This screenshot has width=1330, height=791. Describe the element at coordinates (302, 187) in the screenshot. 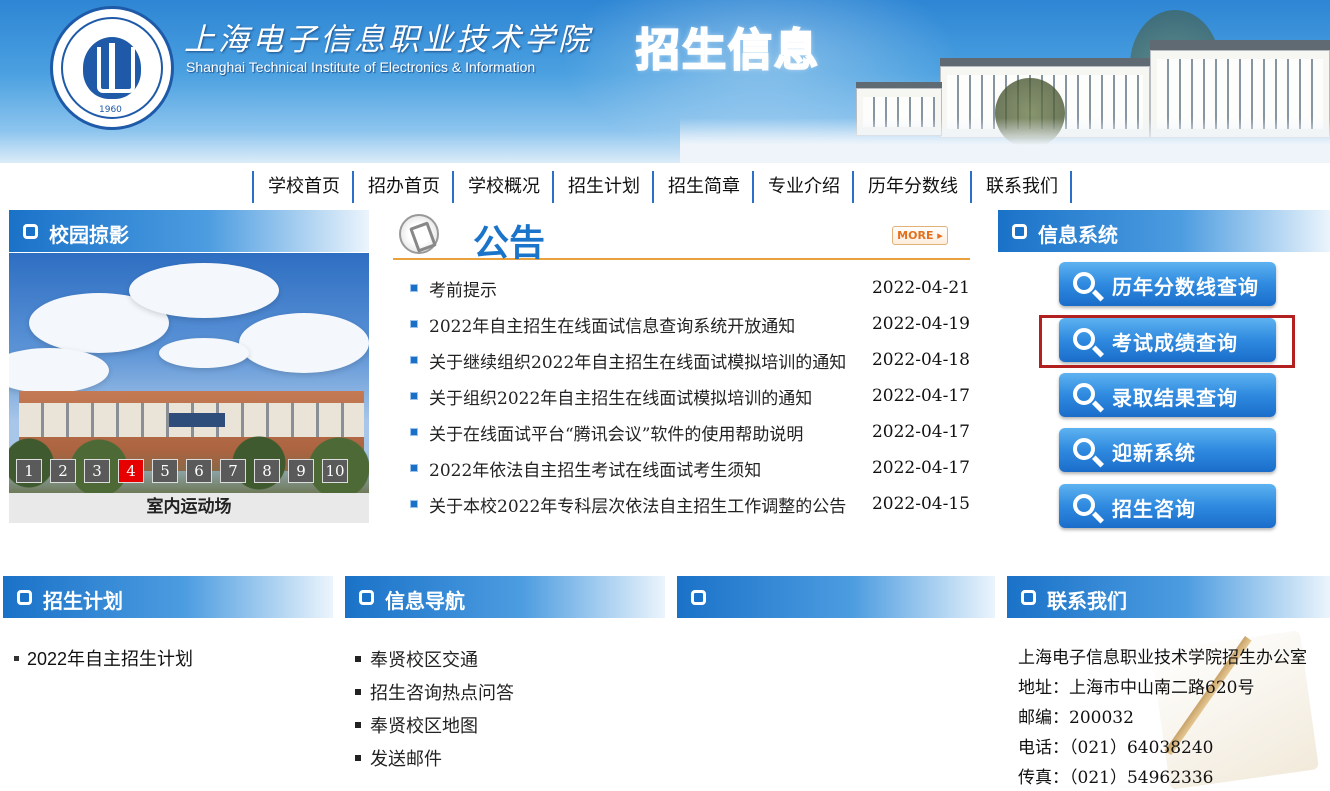

I see `nav-item-school-home: 学校首页` at that location.